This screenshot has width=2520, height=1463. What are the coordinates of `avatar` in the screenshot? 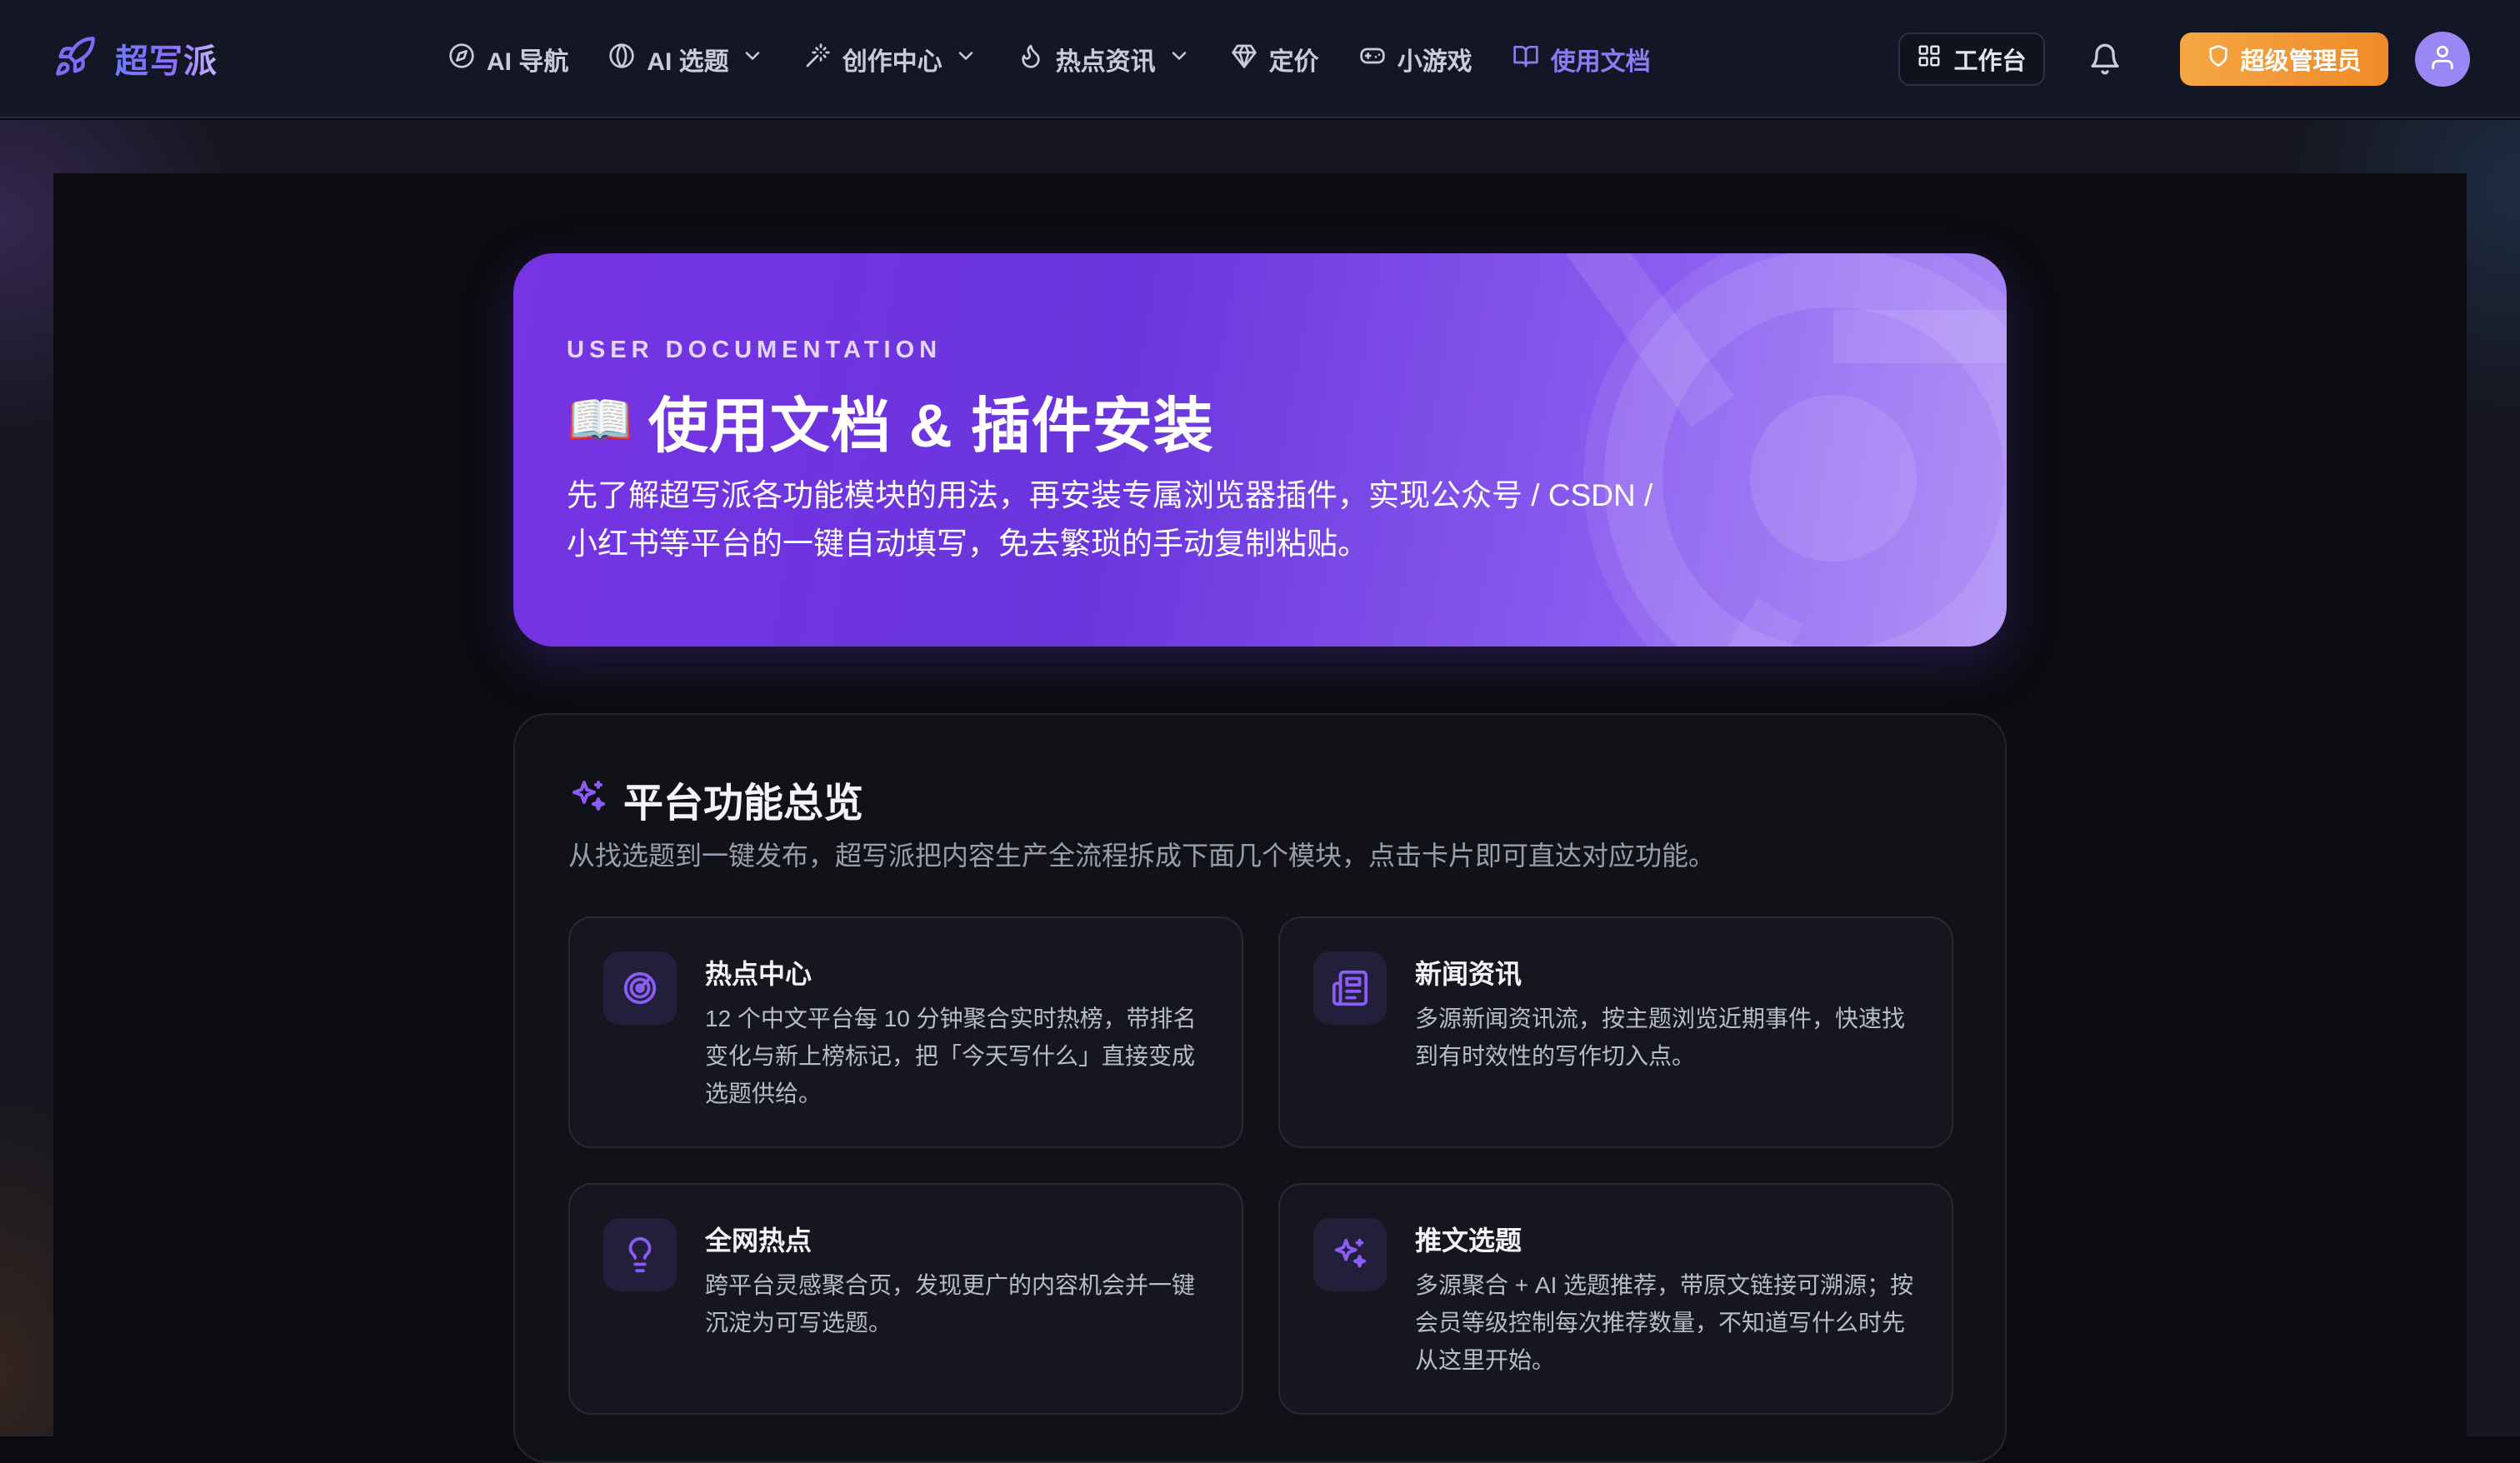 It's located at (2442, 59).